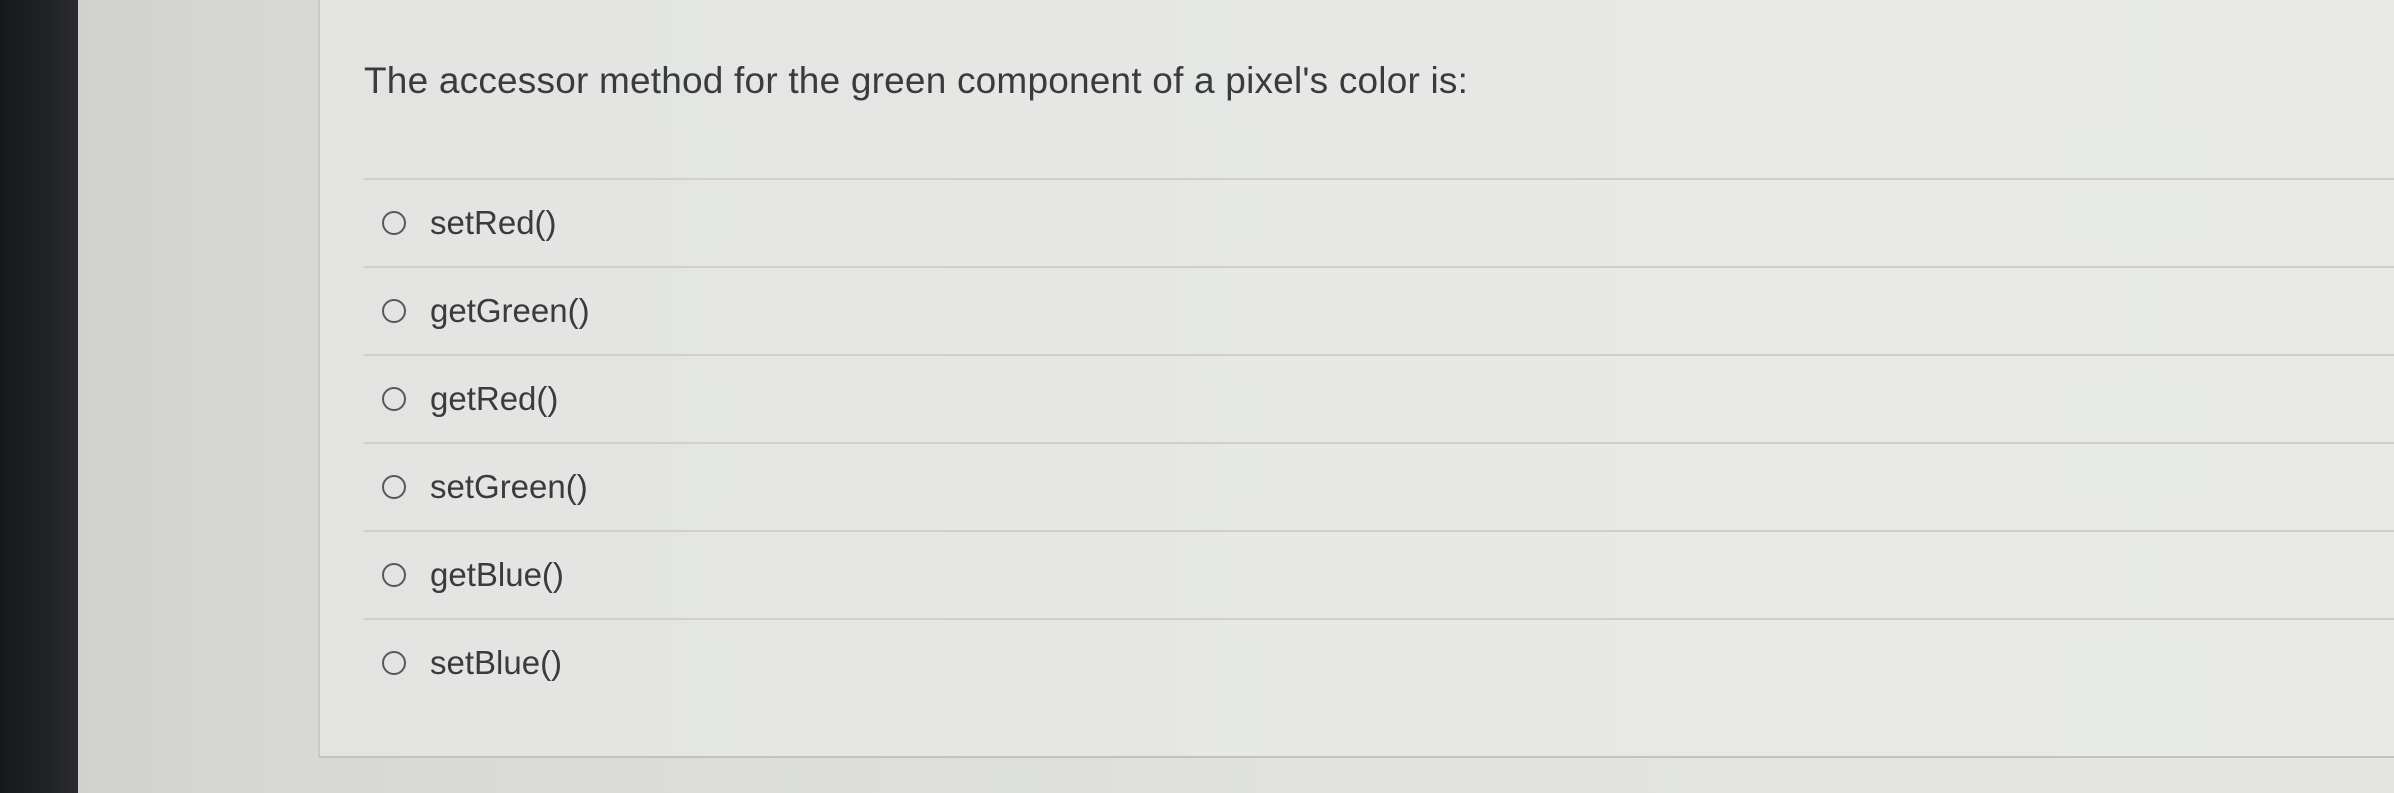 This screenshot has height=793, width=2394. I want to click on answer-option-label: setGreen(), so click(509, 486).